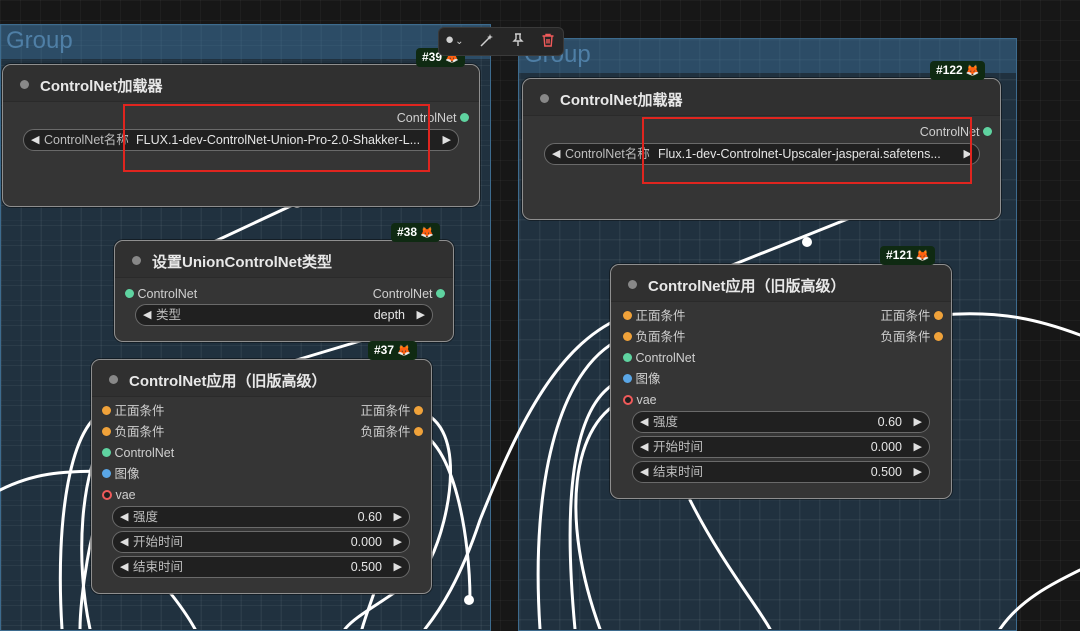 The width and height of the screenshot is (1080, 631). What do you see at coordinates (450, 39) in the screenshot?
I see `color-icon: ●` at bounding box center [450, 39].